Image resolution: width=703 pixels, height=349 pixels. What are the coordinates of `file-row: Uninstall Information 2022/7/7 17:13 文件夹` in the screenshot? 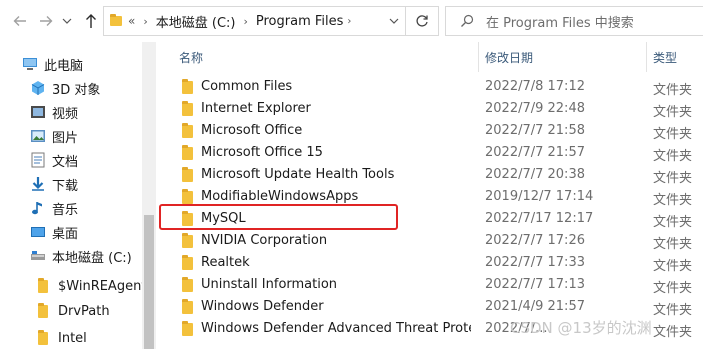 It's located at (429, 285).